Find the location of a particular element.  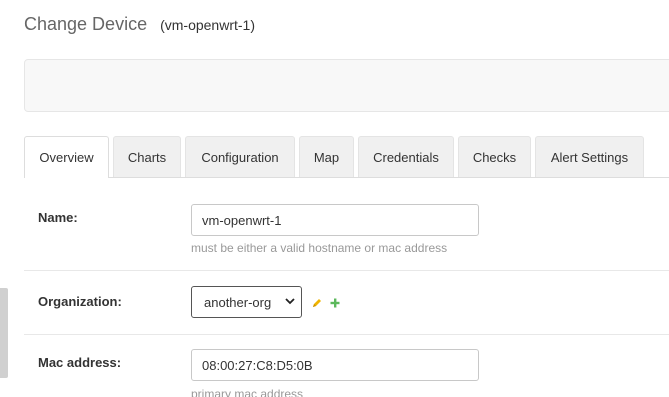

tab-configuration: Configuration is located at coordinates (240, 156).